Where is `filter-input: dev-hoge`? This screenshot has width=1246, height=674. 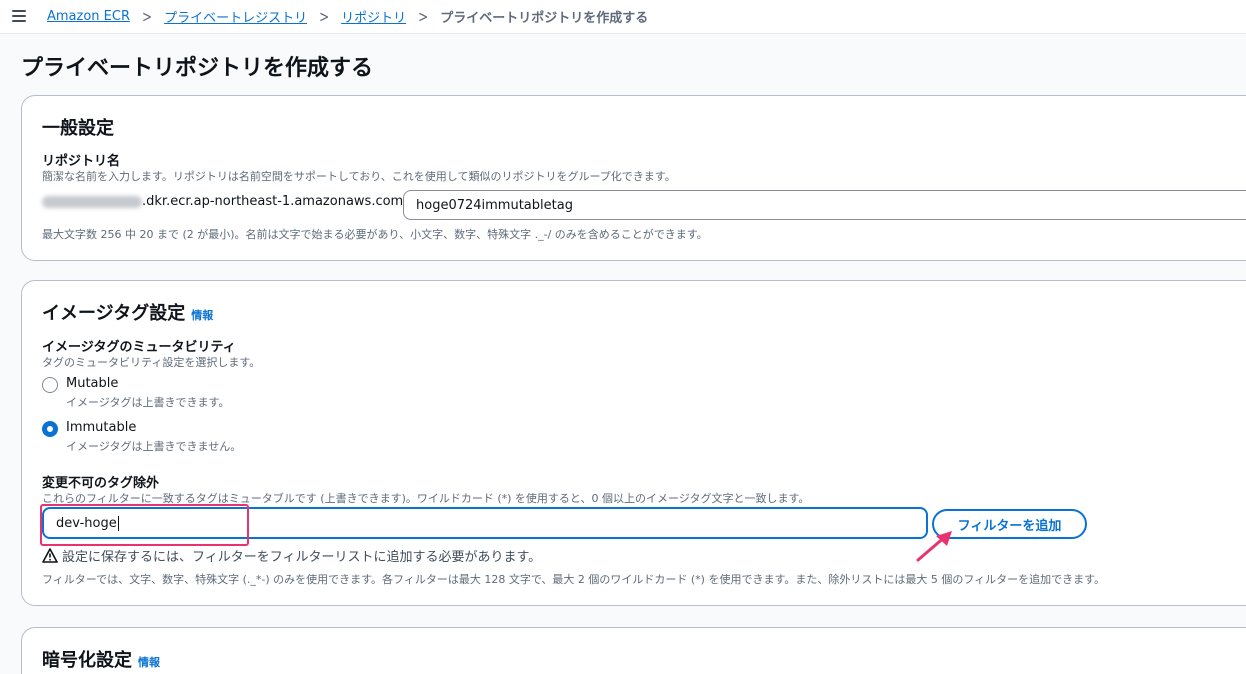 filter-input: dev-hoge is located at coordinates (485, 523).